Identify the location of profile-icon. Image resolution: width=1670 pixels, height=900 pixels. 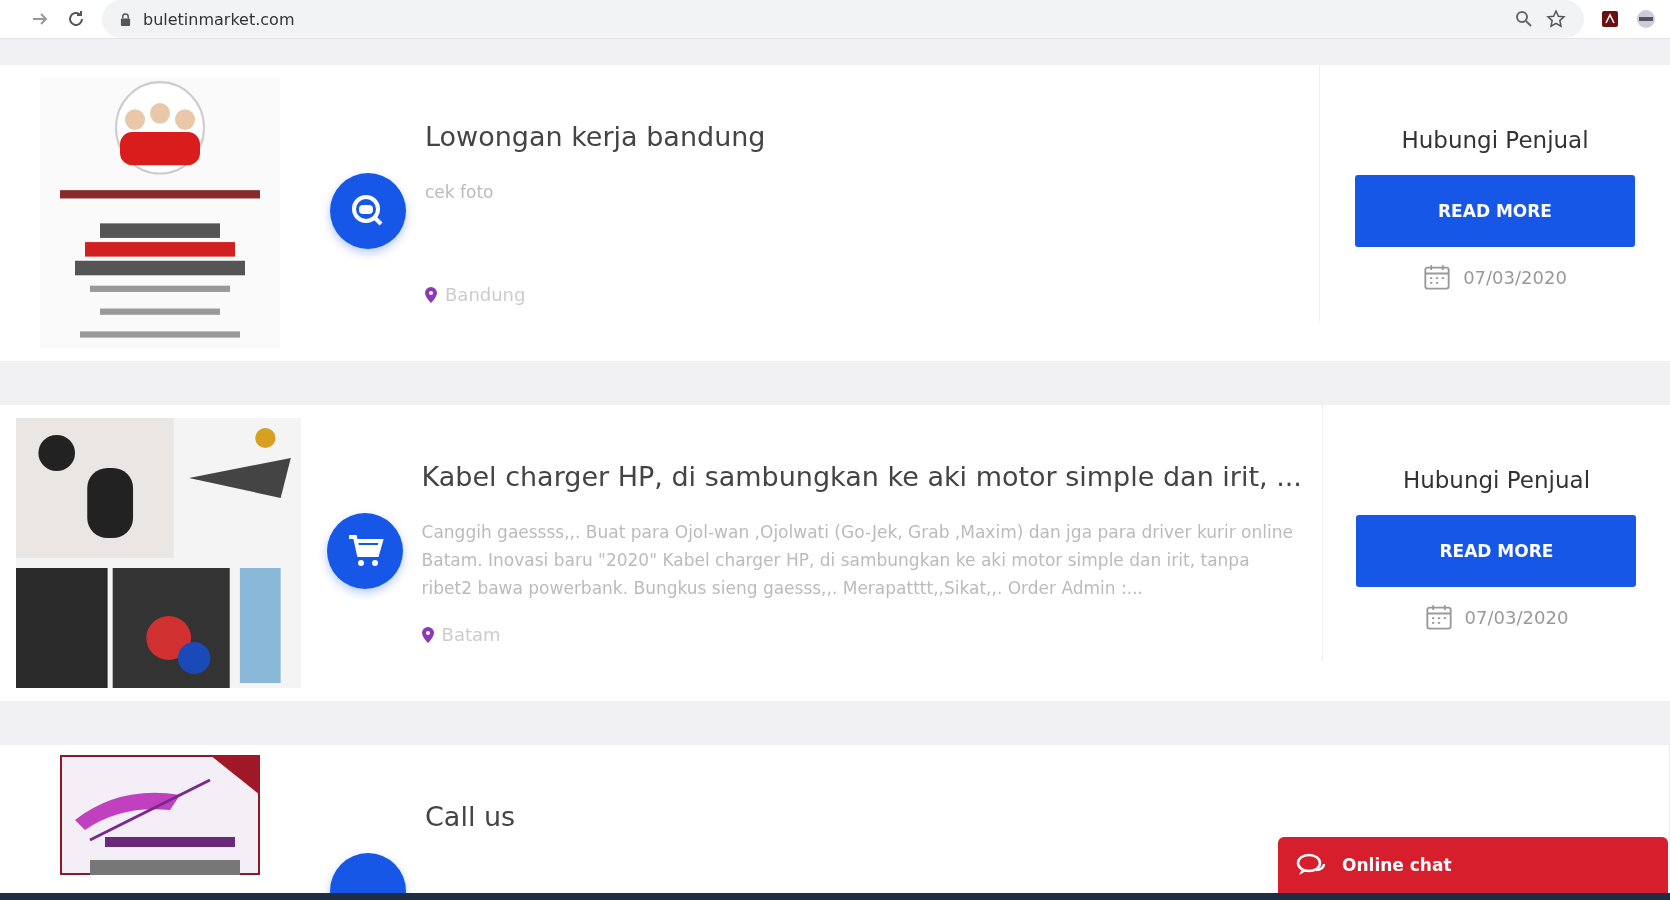
(1646, 19).